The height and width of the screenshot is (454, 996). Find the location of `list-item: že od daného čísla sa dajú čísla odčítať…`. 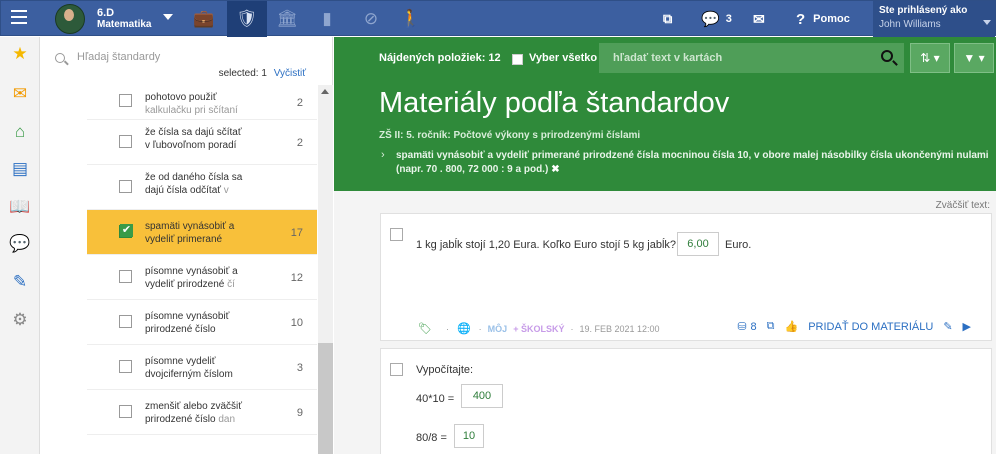

list-item: že od daného čísla sa dajú čísla odčítať… is located at coordinates (202, 187).